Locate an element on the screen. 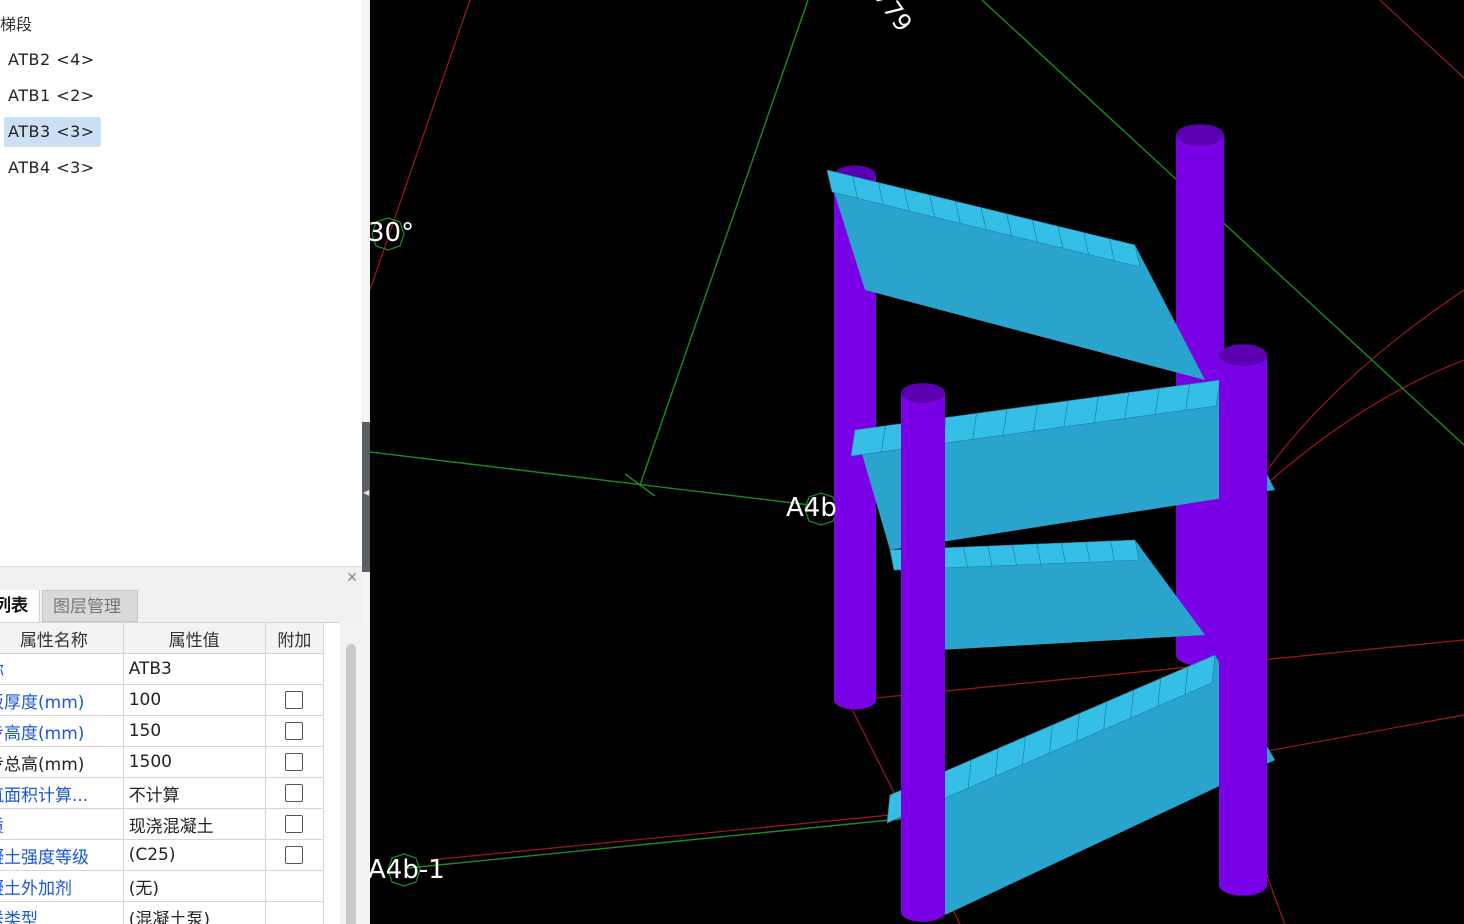  column-back-left-base is located at coordinates (855, 700).